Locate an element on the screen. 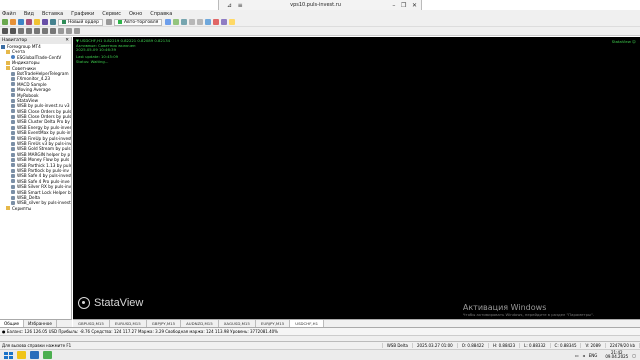  network-icon: ▭ is located at coordinates (577, 355).